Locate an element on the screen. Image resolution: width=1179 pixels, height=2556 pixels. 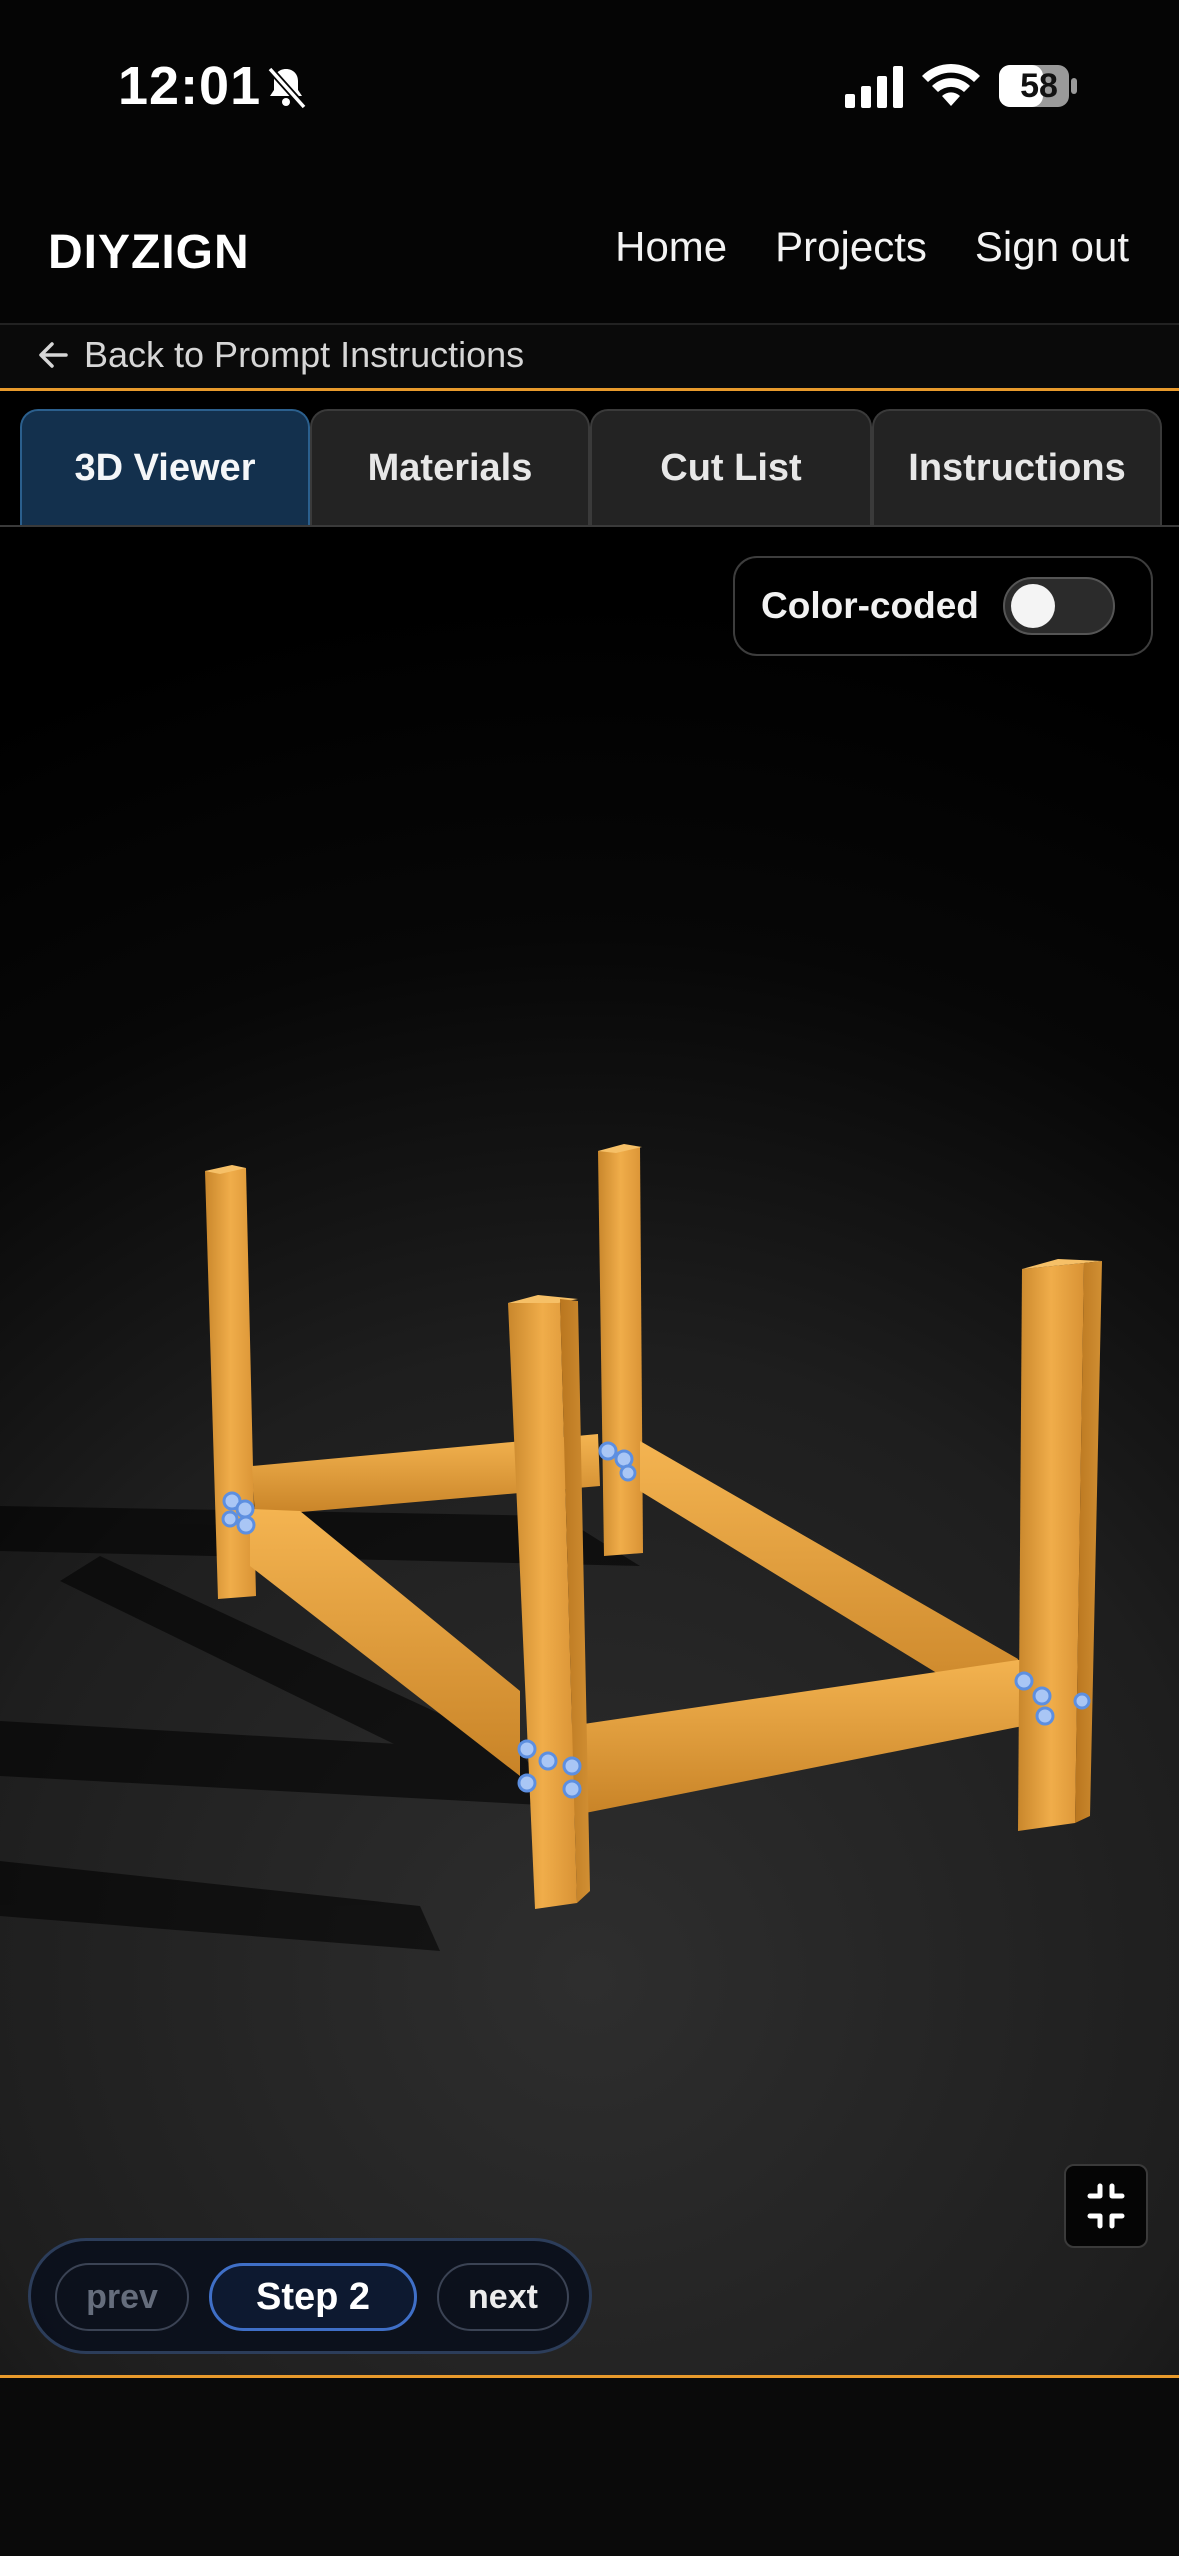
color-coded-switch is located at coordinates (1058, 606).